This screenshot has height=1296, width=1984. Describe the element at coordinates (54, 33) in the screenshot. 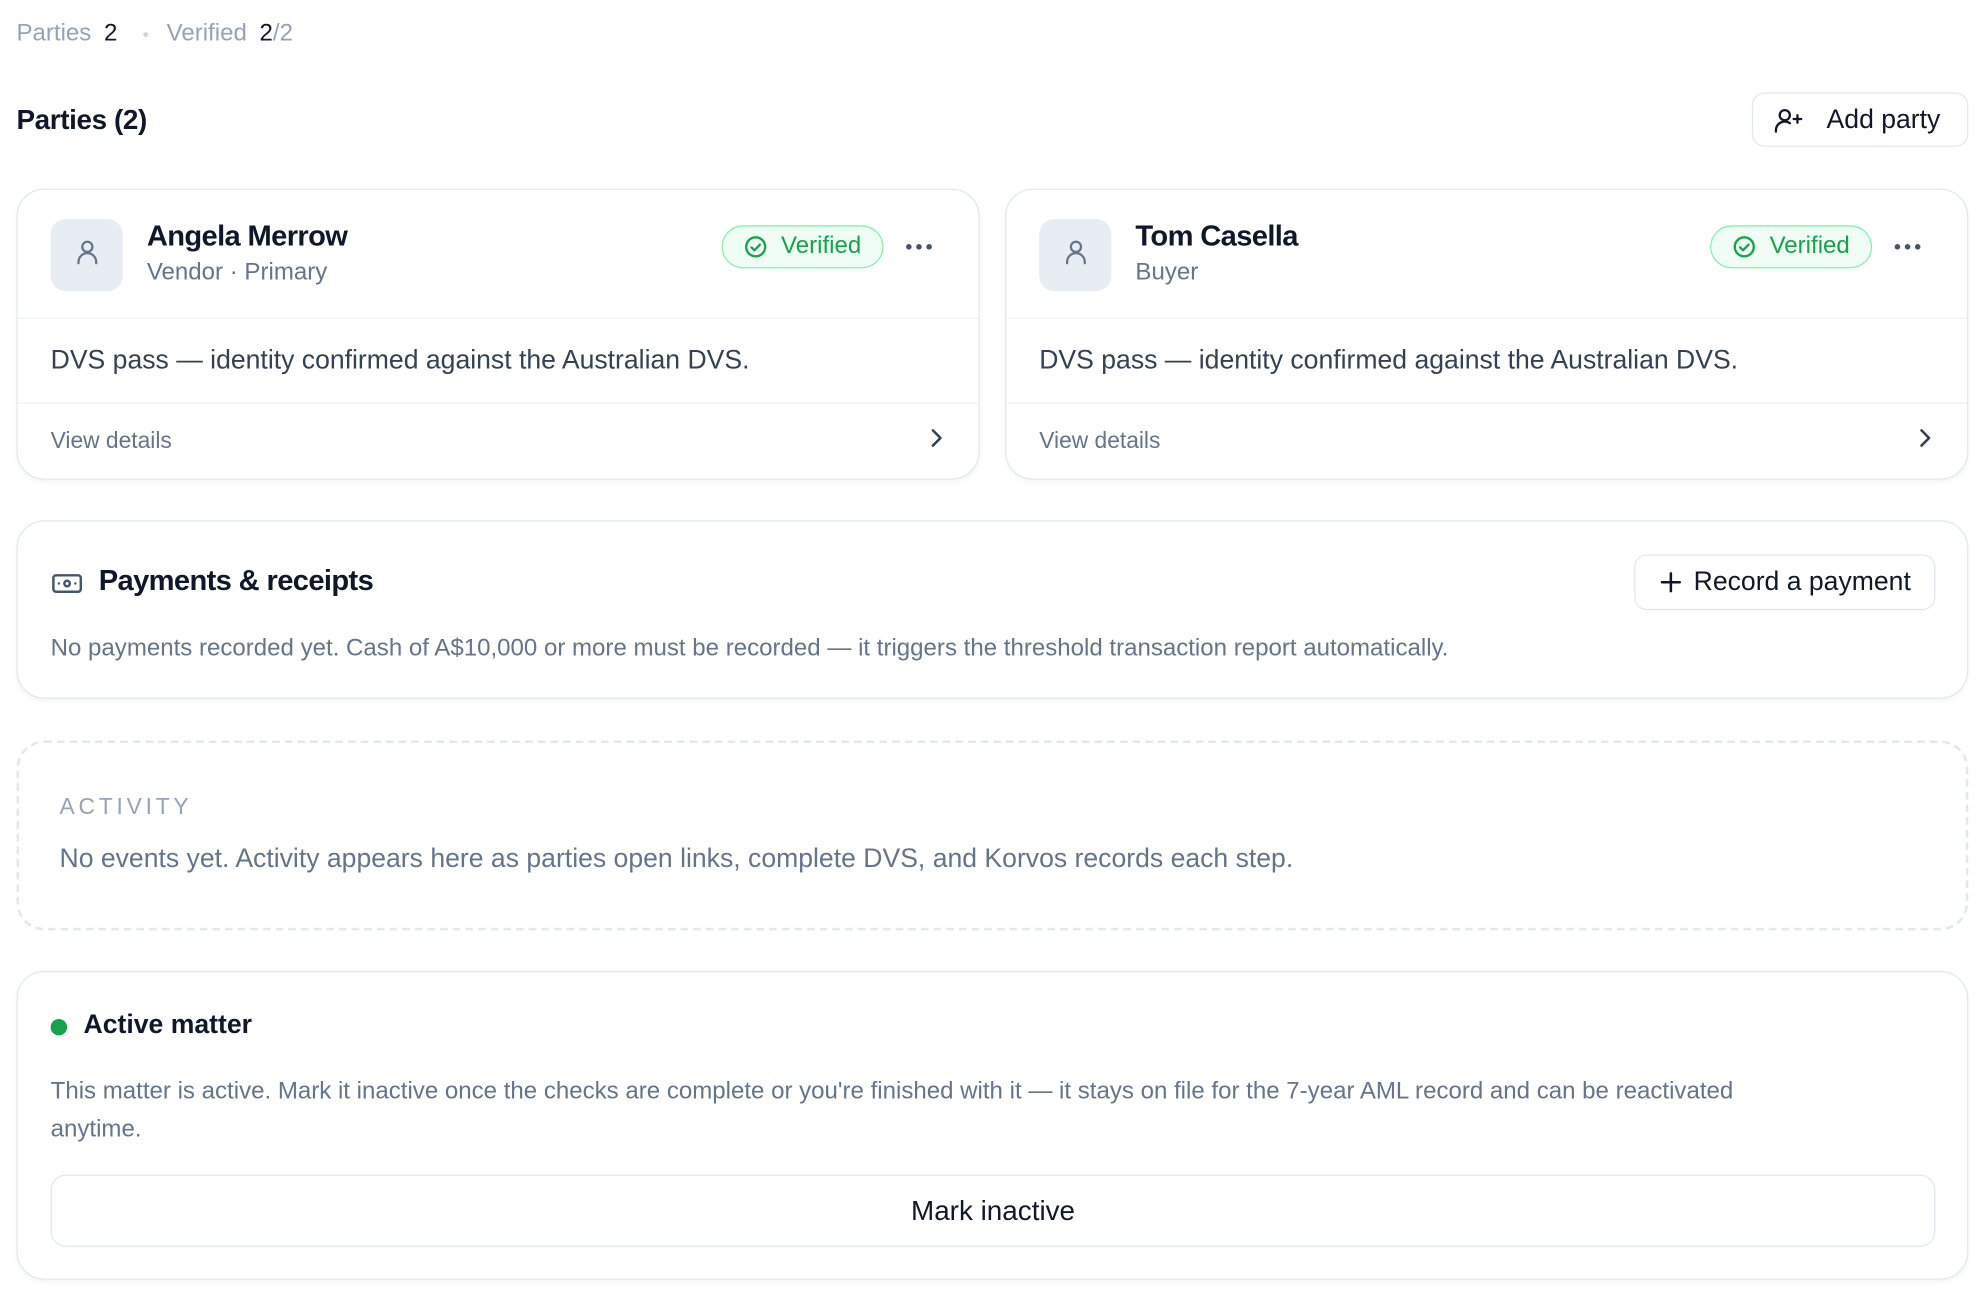

I see `parties-stat-label: Parties` at that location.